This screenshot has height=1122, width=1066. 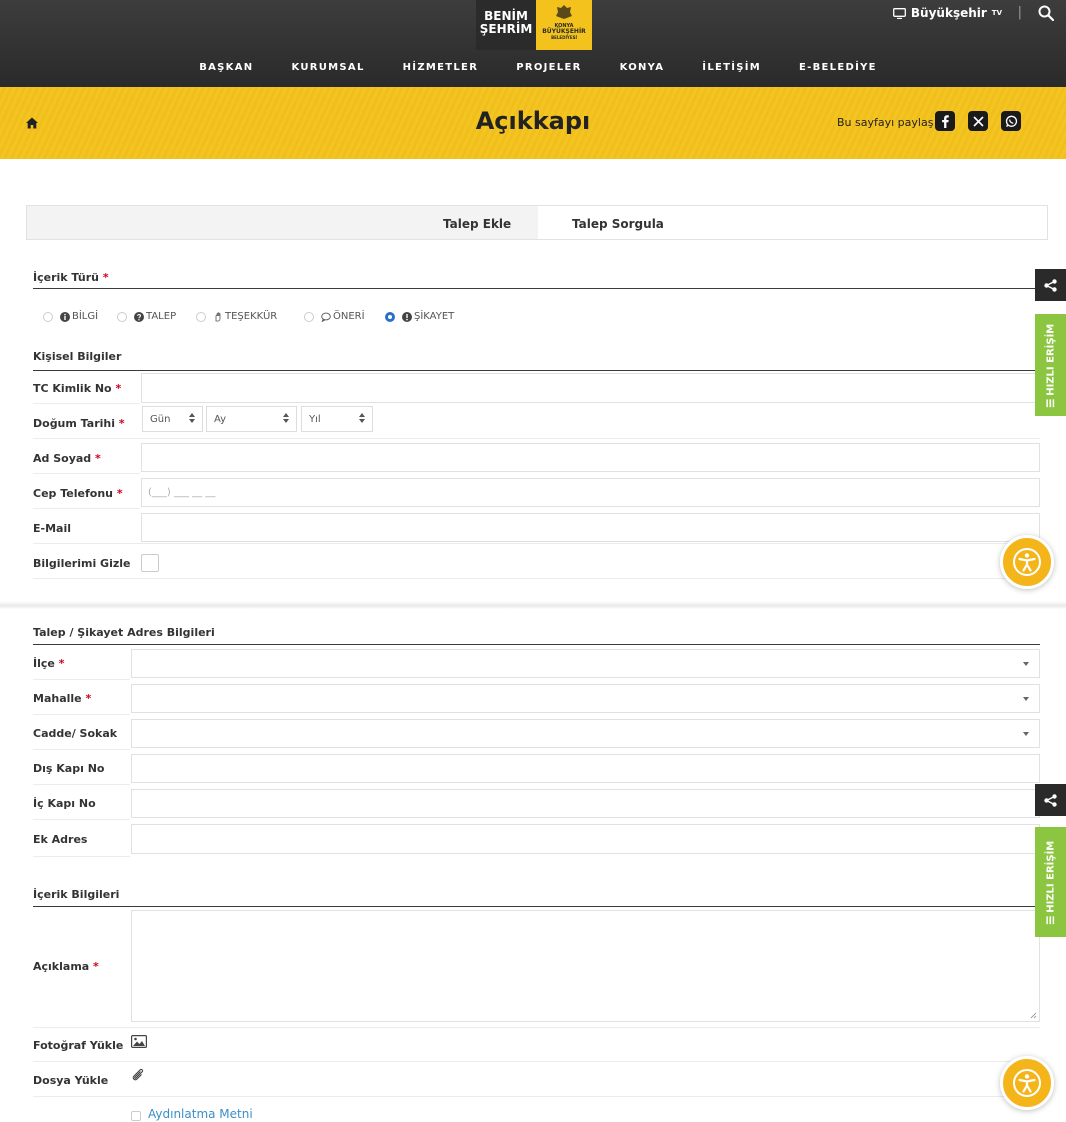 I want to click on menu-item-hizmetler: HİZMETLER, so click(x=441, y=67).